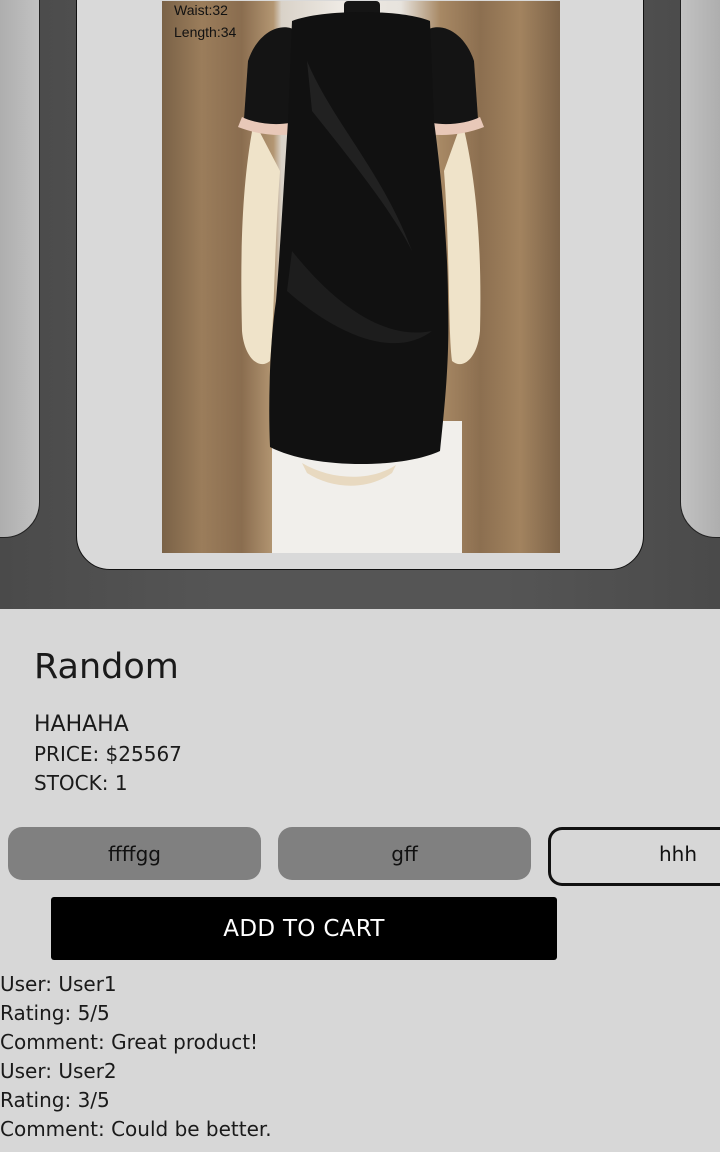  Describe the element at coordinates (20, 269) in the screenshot. I see `previous-image-card` at that location.